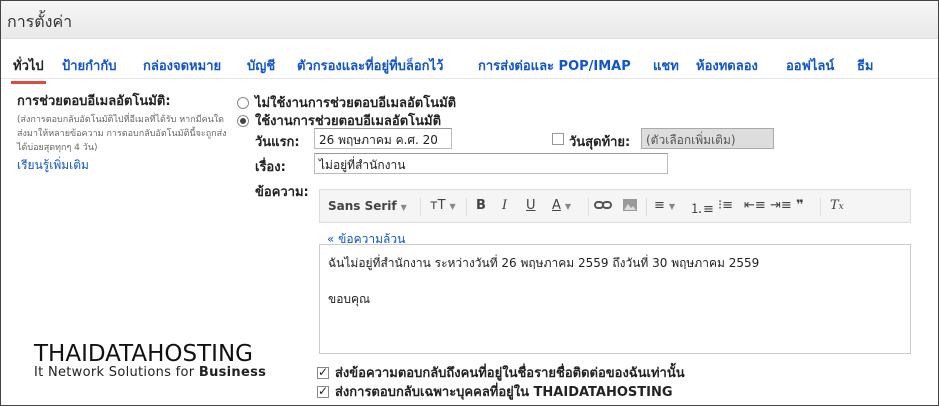 The width and height of the screenshot is (939, 406). I want to click on tab-general: ทั่วไป, so click(28, 69).